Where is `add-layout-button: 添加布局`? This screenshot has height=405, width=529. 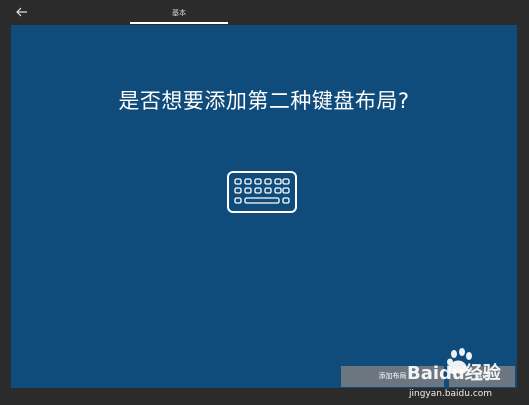 add-layout-button: 添加布局 is located at coordinates (392, 376).